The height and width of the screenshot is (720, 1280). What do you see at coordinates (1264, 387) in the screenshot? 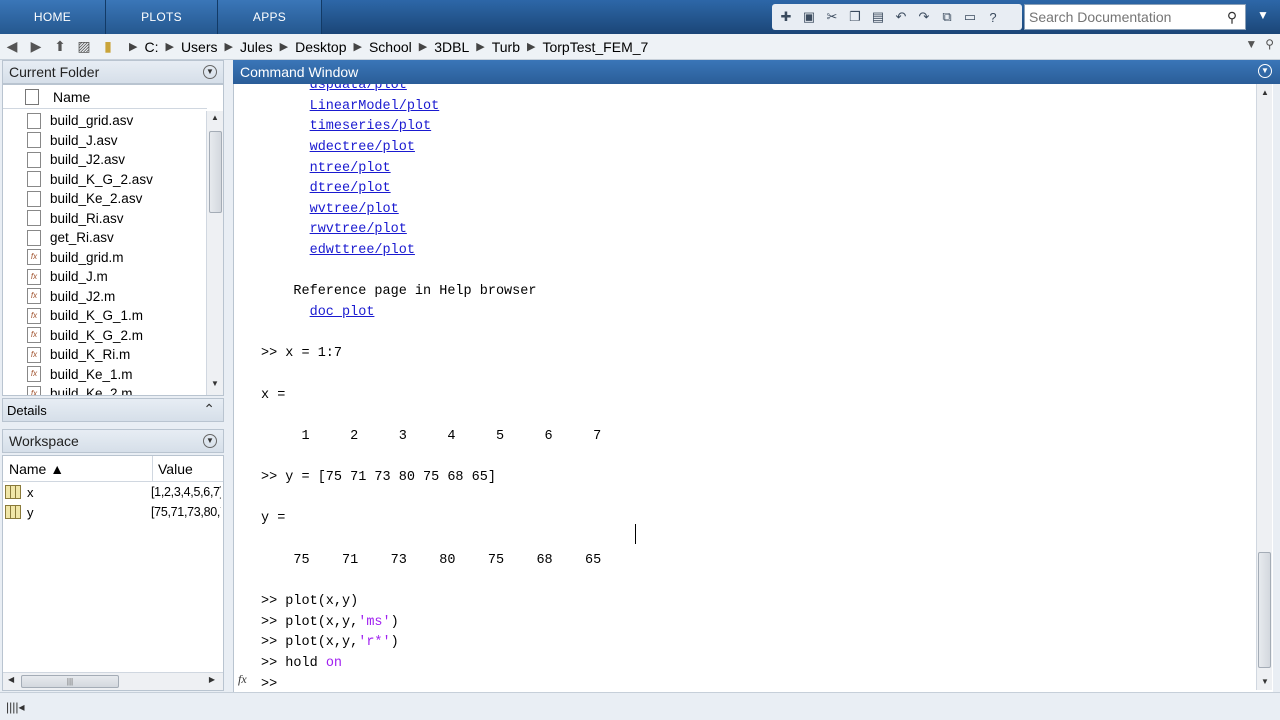
I see `command-window-scrollbar: ▲ ▼` at bounding box center [1264, 387].